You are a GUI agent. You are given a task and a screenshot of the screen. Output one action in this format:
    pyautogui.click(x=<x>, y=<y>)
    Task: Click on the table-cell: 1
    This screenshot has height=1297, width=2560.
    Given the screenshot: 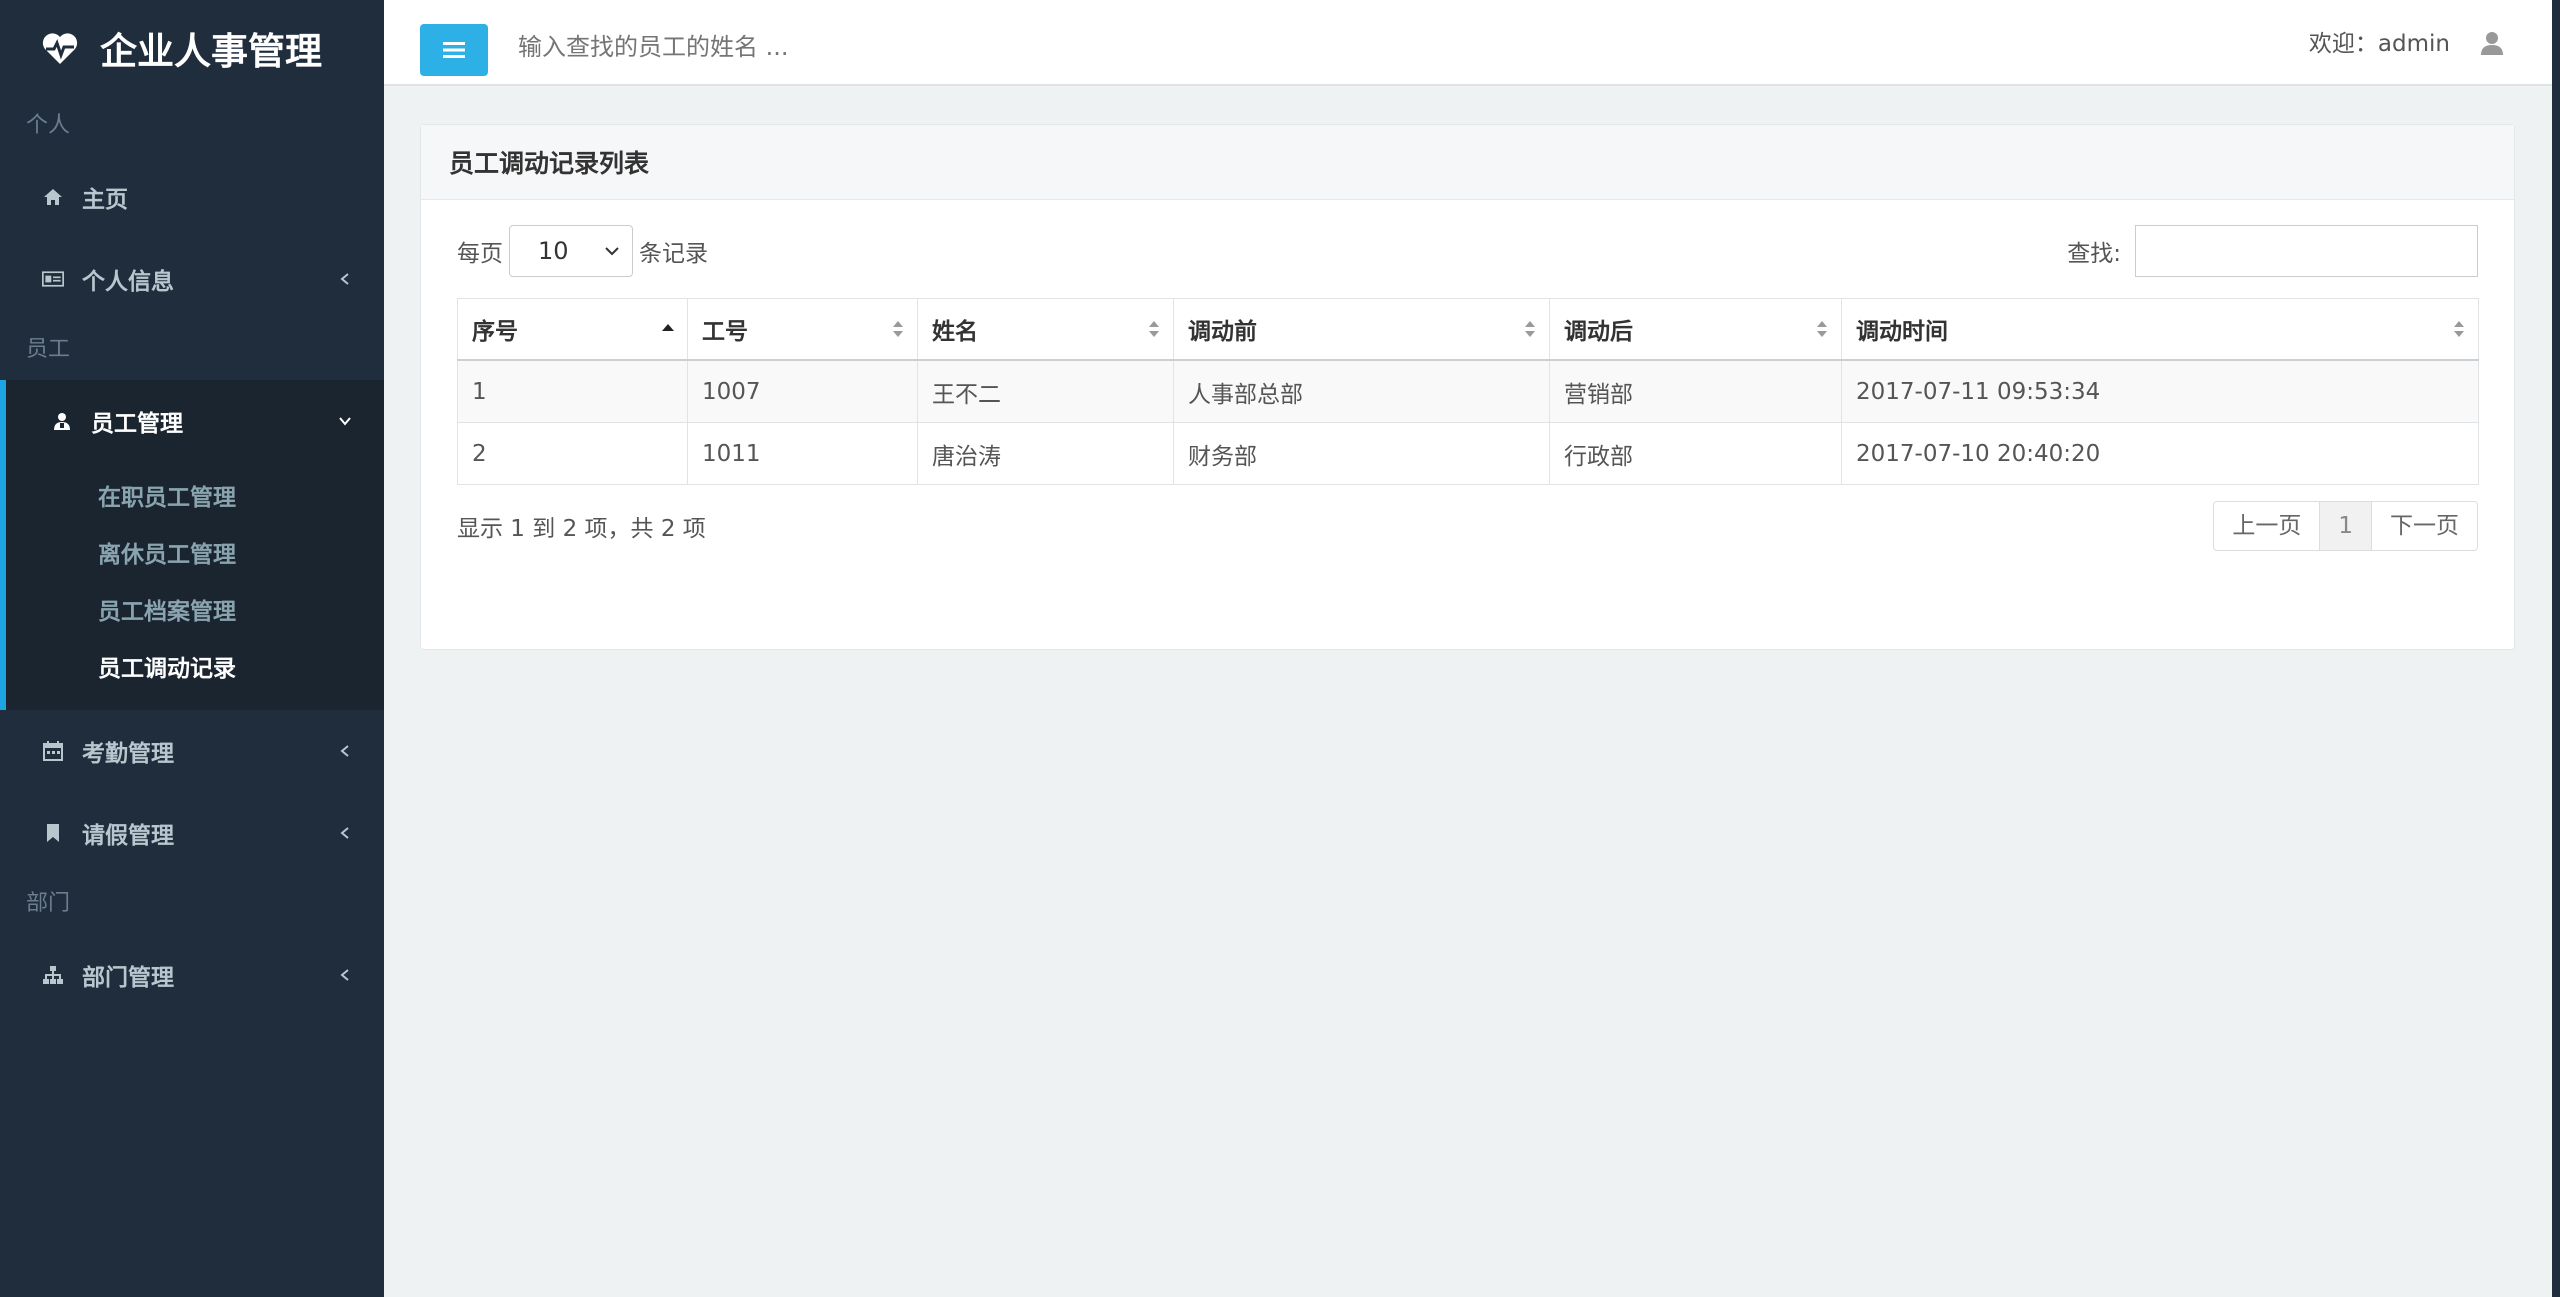 What is the action you would take?
    pyautogui.click(x=572, y=391)
    